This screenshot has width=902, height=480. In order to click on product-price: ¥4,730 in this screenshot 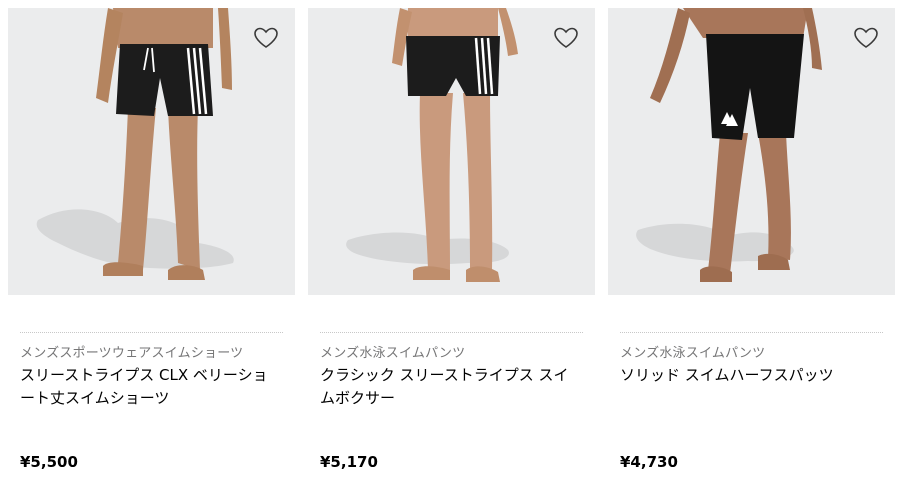, I will do `click(649, 462)`.